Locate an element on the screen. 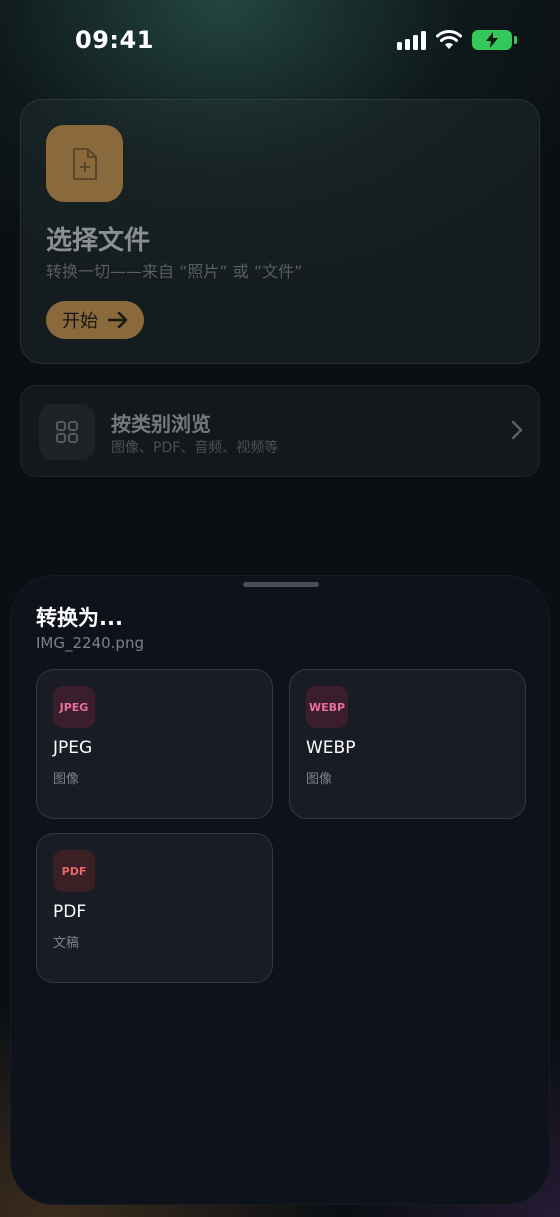  format-badge: WEBP is located at coordinates (327, 707).